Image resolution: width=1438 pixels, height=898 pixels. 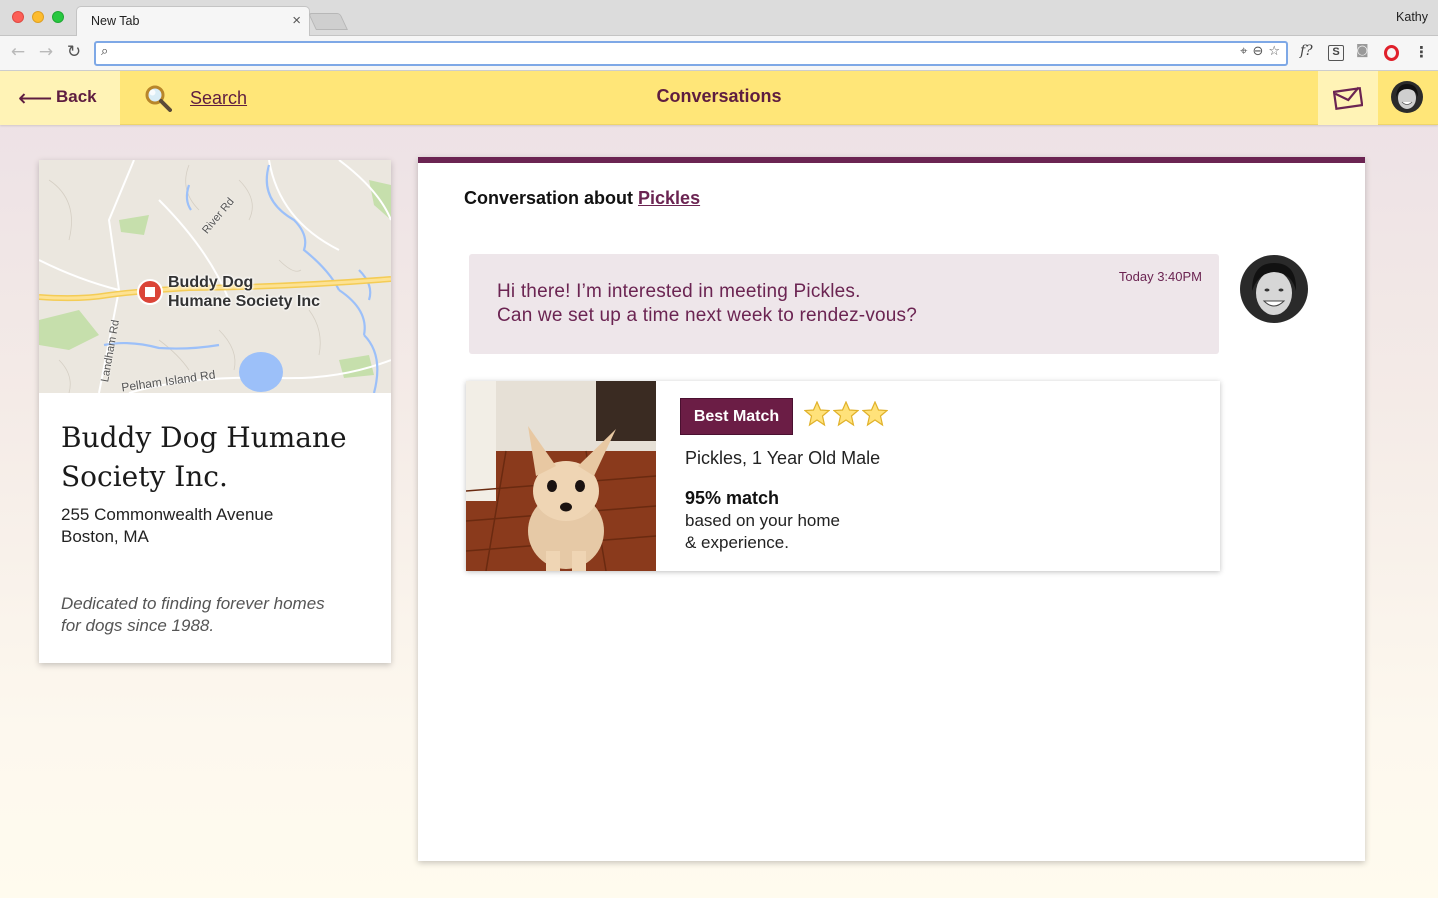 What do you see at coordinates (762, 520) in the screenshot?
I see `match-explanation-line1: based on your home` at bounding box center [762, 520].